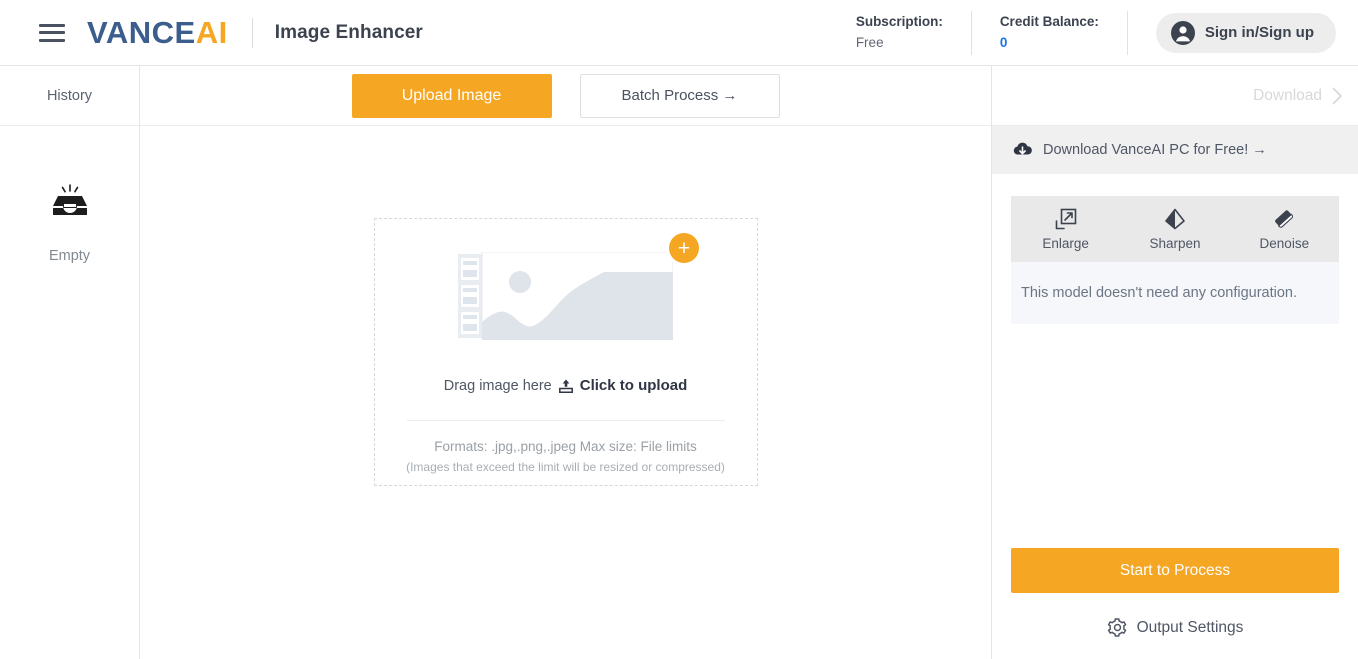 The width and height of the screenshot is (1358, 659). Describe the element at coordinates (1066, 219) in the screenshot. I see `enlarge-icon` at that location.